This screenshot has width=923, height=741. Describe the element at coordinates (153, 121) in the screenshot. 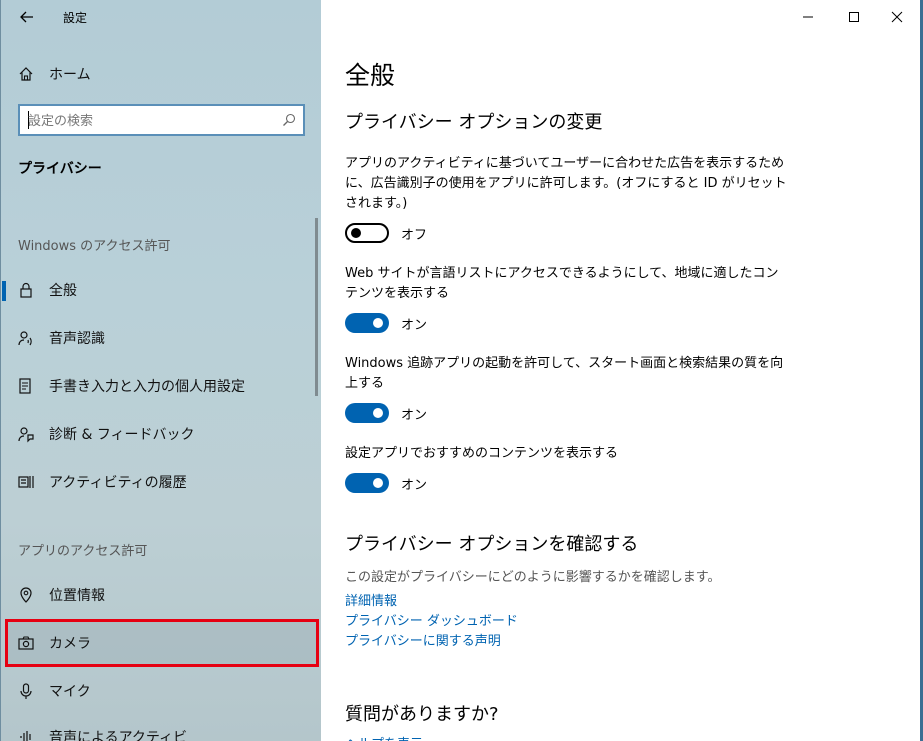

I see `search-input` at that location.